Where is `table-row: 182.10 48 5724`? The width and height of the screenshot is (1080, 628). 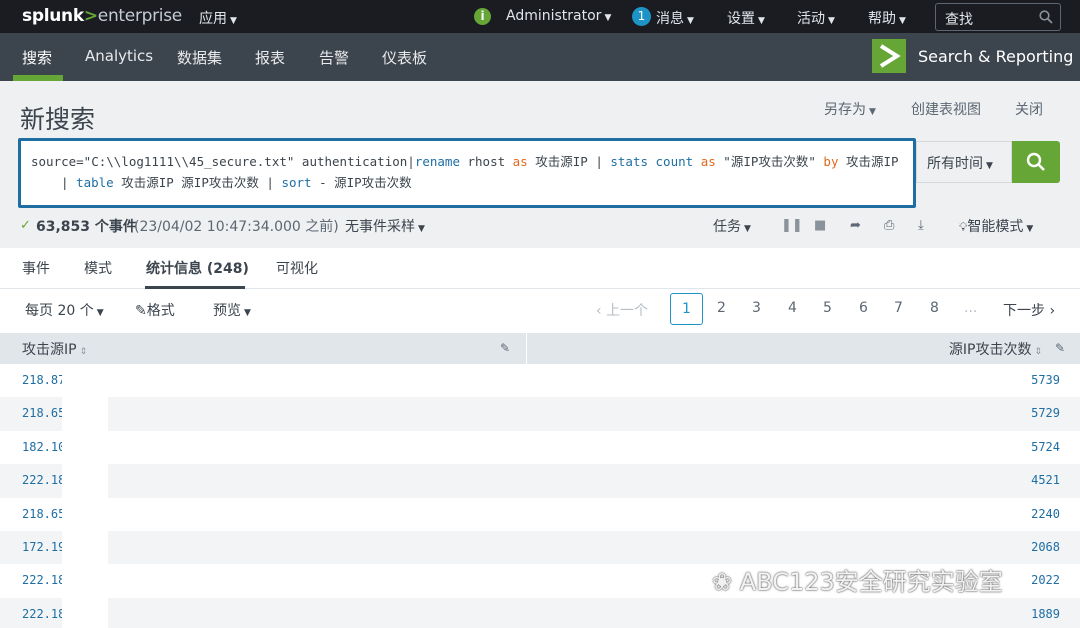
table-row: 182.10 48 5724 is located at coordinates (540, 447).